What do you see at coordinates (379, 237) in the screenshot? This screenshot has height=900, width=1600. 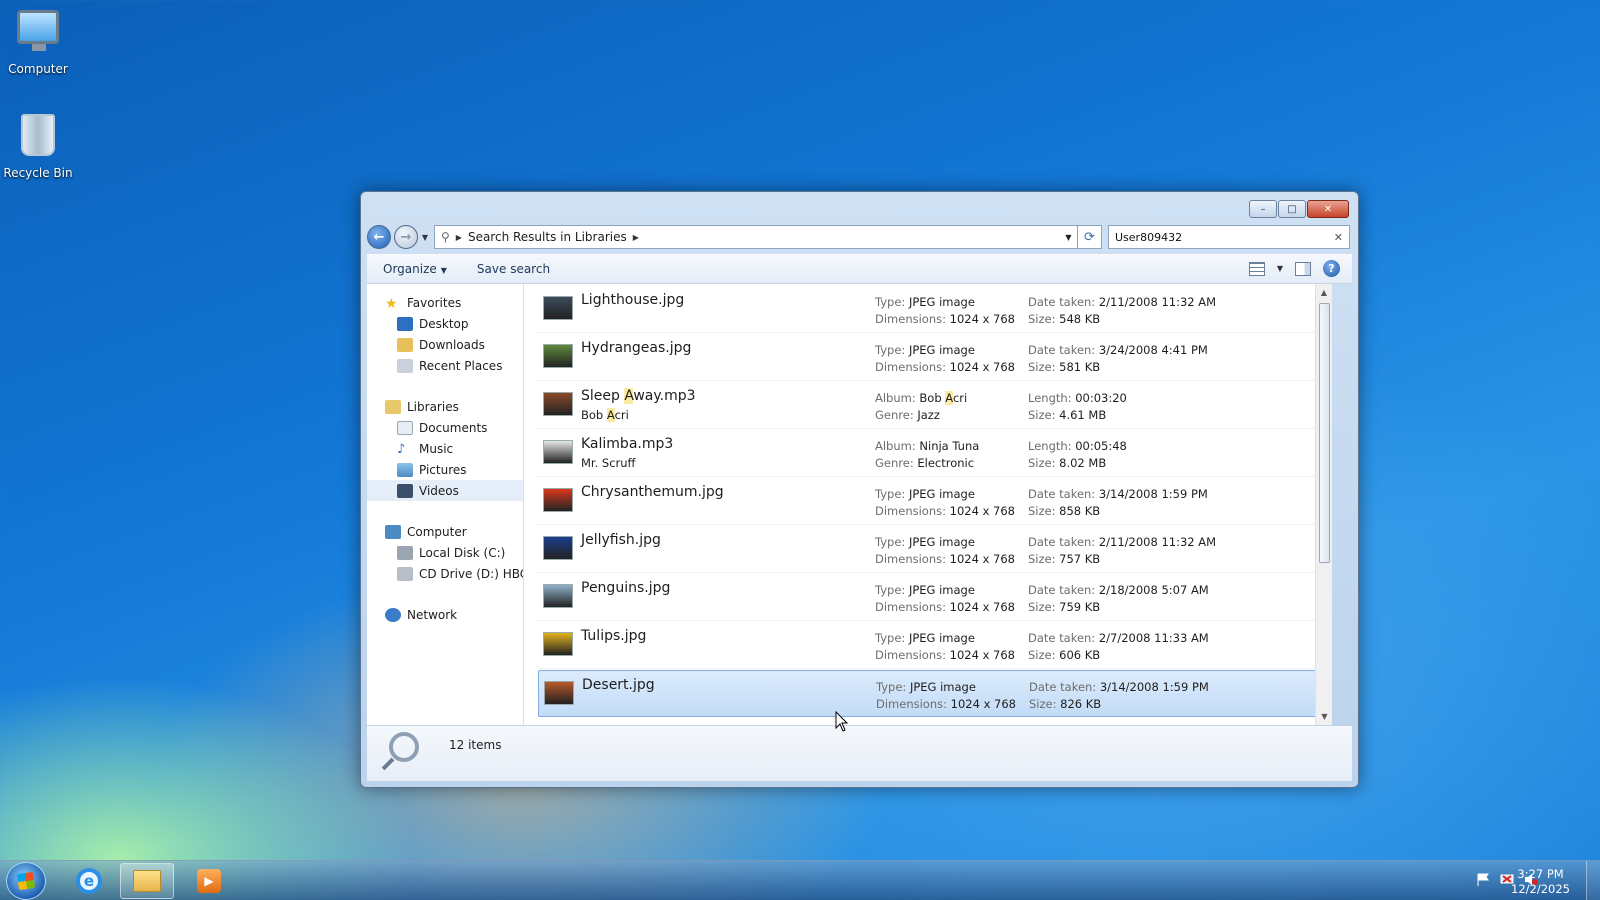 I see `back-button: ←` at bounding box center [379, 237].